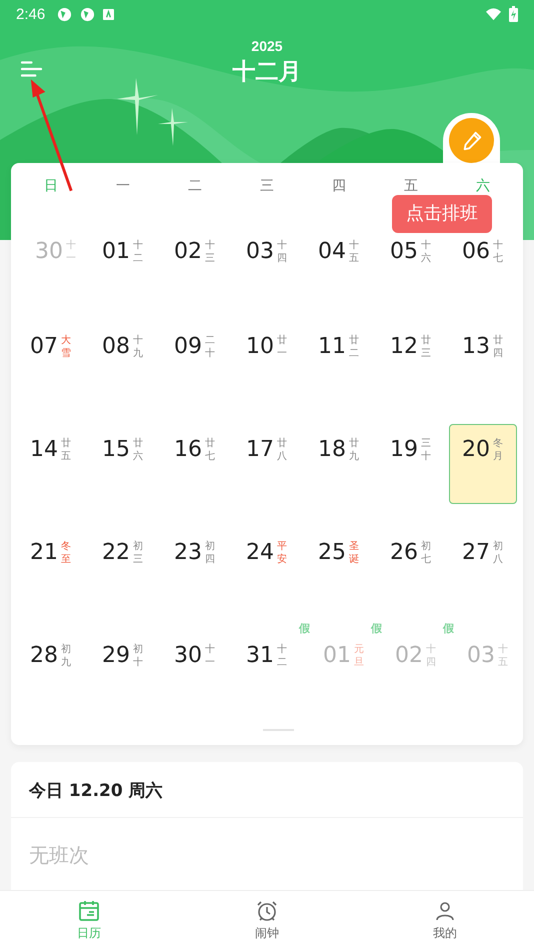  What do you see at coordinates (267, 72) in the screenshot?
I see `month-title: 十二月` at bounding box center [267, 72].